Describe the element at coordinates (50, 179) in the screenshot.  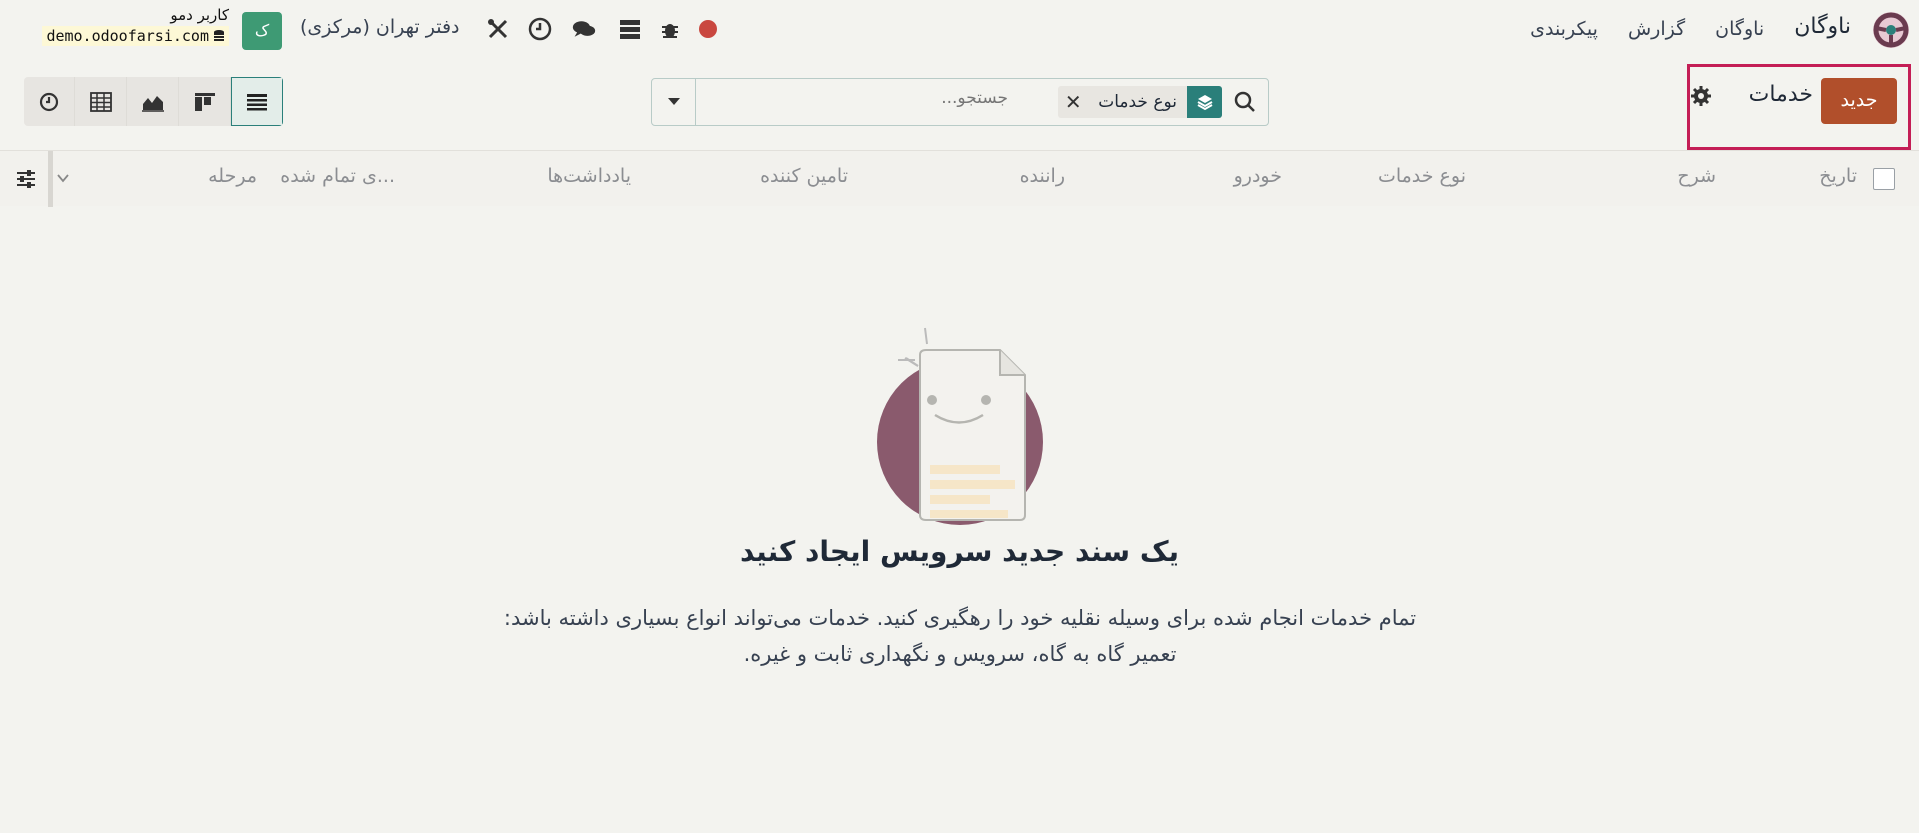
I see `column-divider` at that location.